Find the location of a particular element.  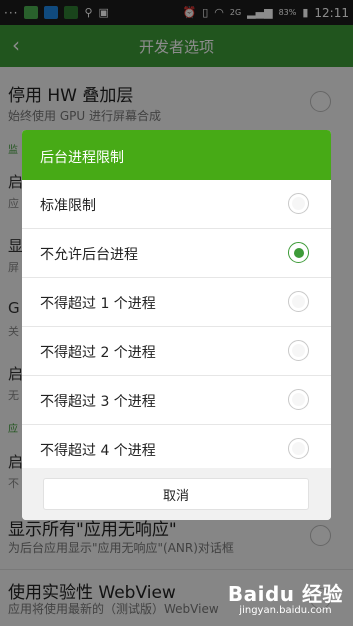

option-label: 不允许后台进程 is located at coordinates (89, 255).